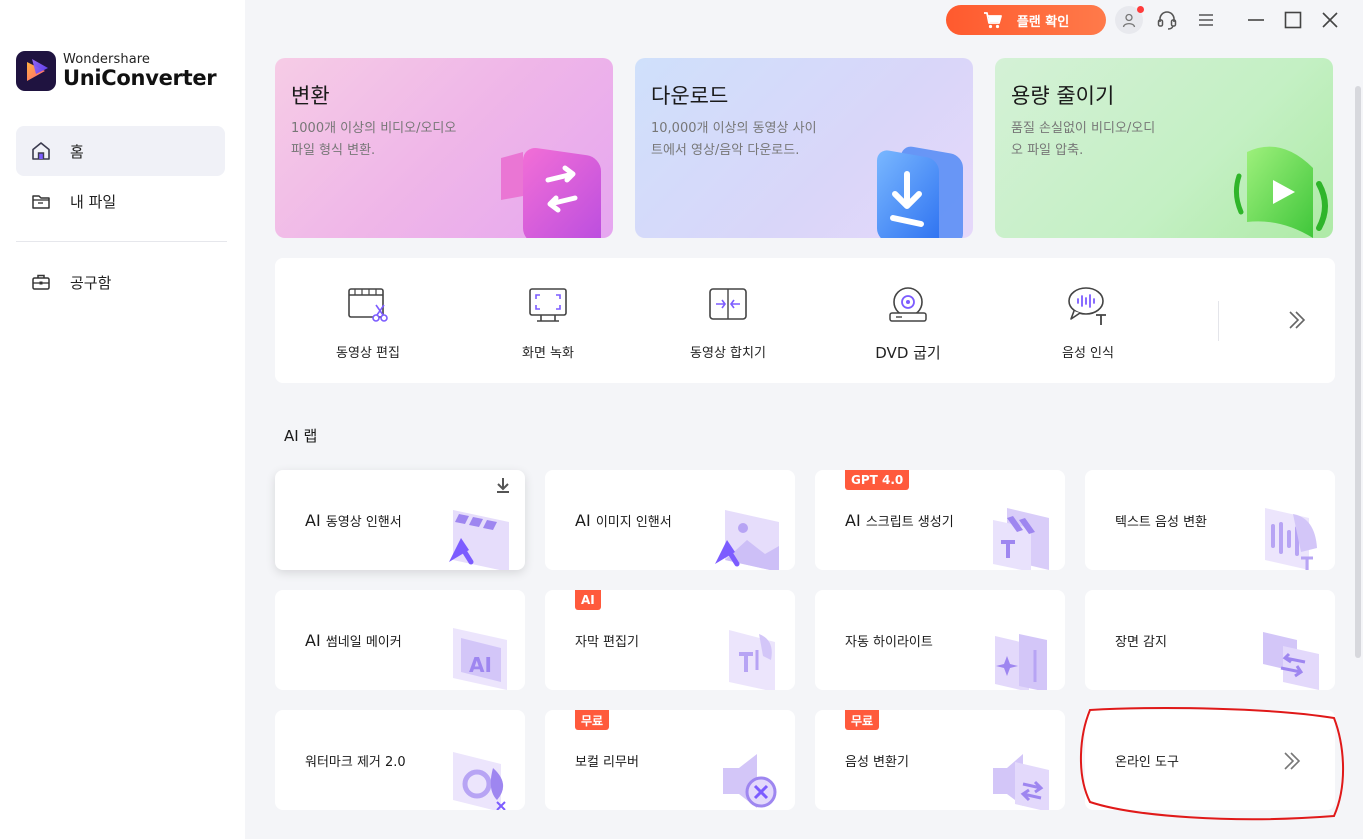  Describe the element at coordinates (1210, 760) in the screenshot. I see `ai-card-online-tools: 온라인 도구` at that location.